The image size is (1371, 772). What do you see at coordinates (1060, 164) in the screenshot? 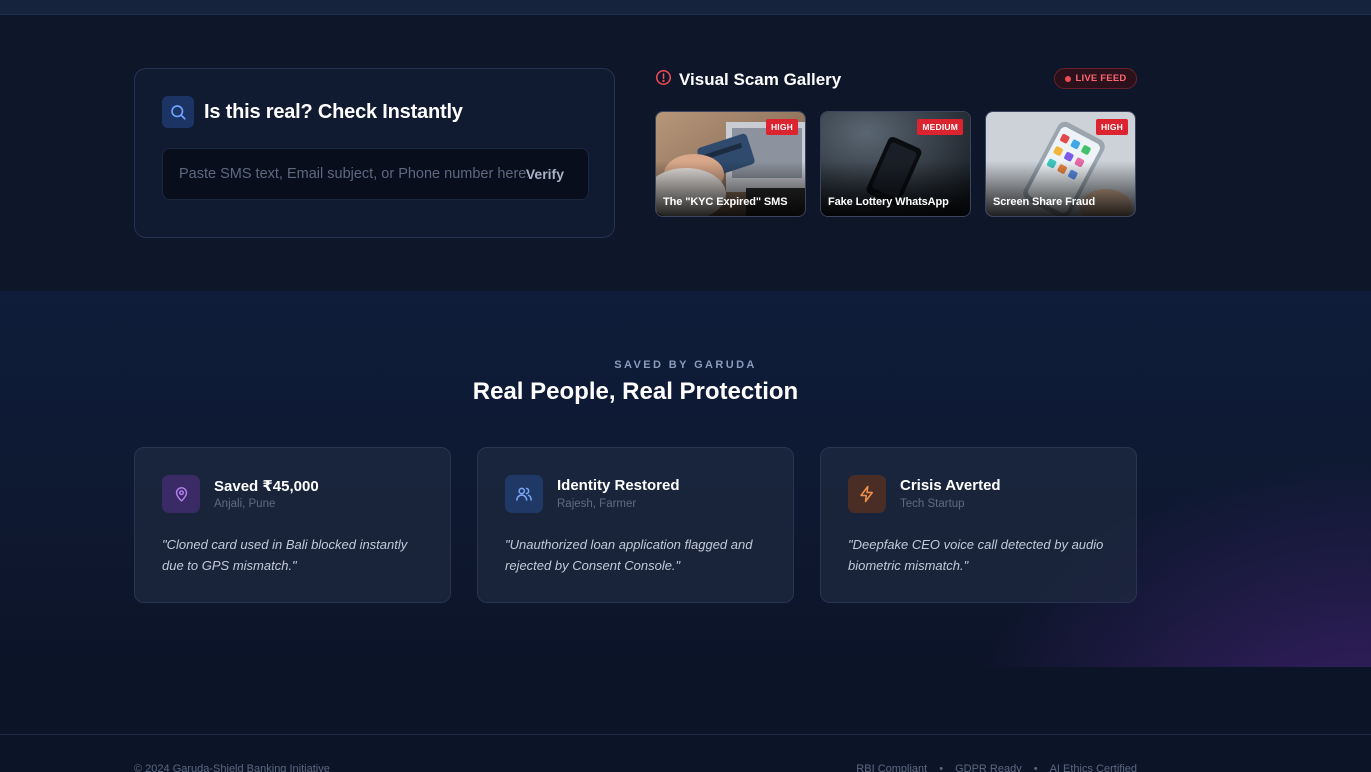
I see `scam-tile-screen-share: HIGH Screen Share Fraud` at bounding box center [1060, 164].